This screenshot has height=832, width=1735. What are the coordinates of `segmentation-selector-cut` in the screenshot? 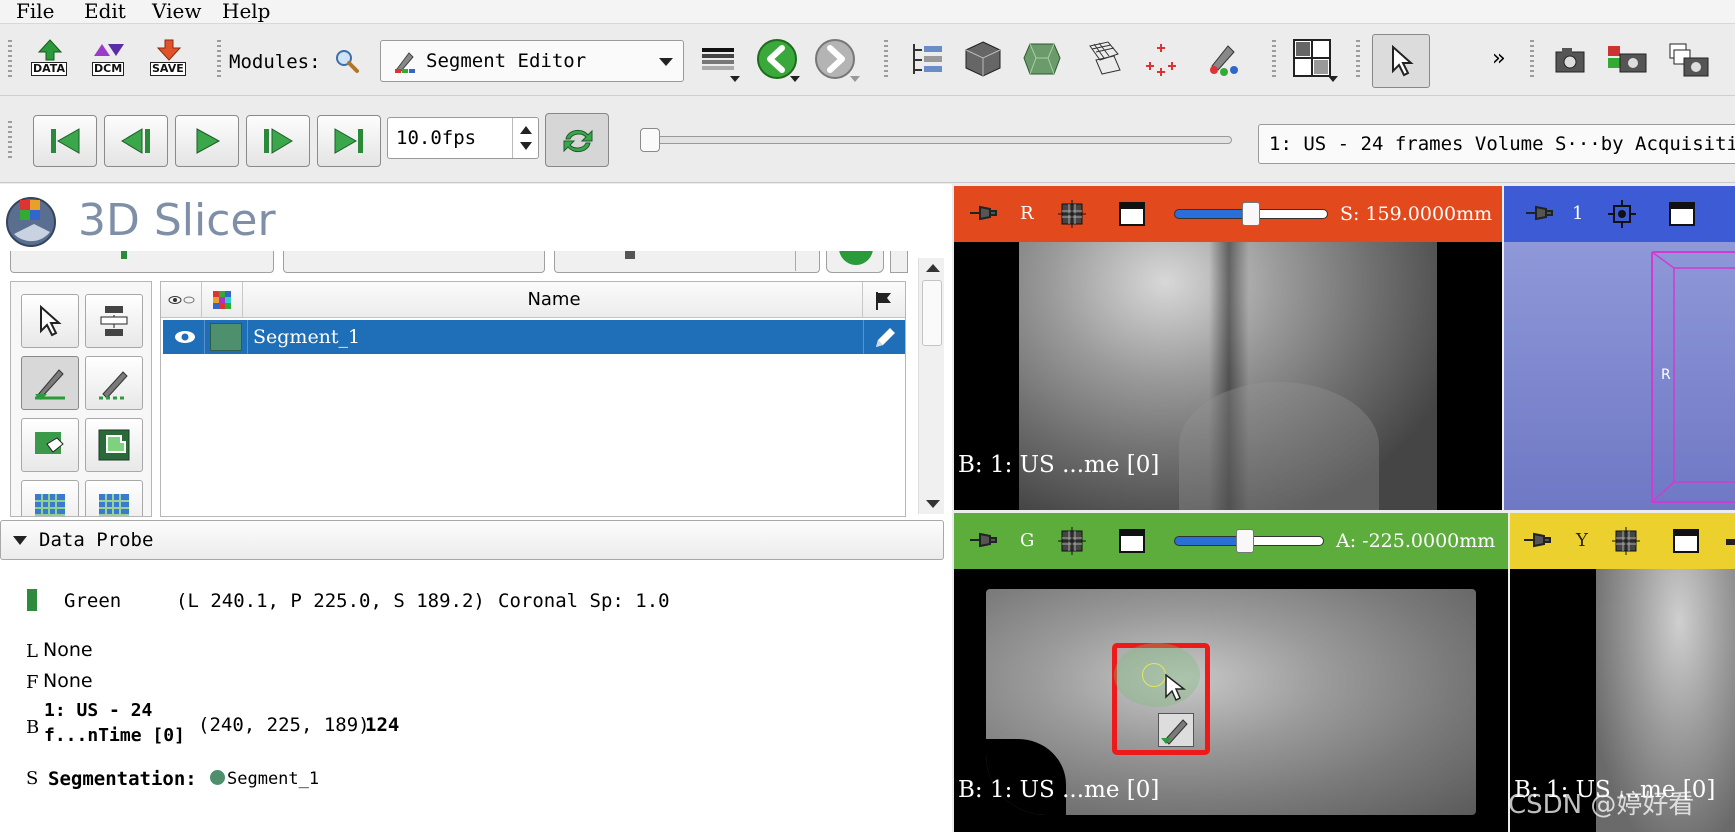 It's located at (142, 262).